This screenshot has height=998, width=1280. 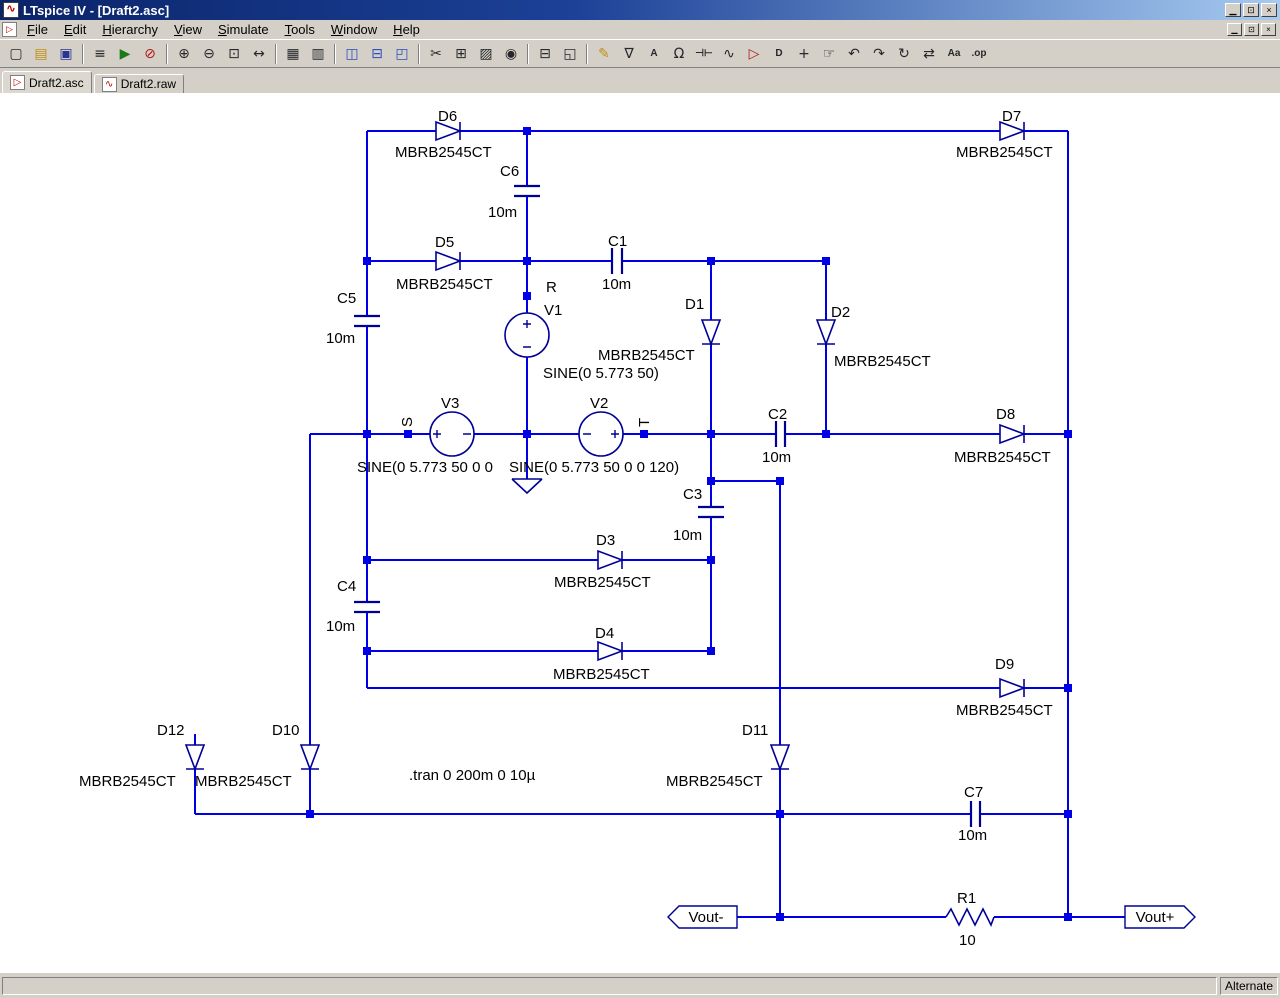 I want to click on label-C2-ref: C2, so click(x=777, y=414).